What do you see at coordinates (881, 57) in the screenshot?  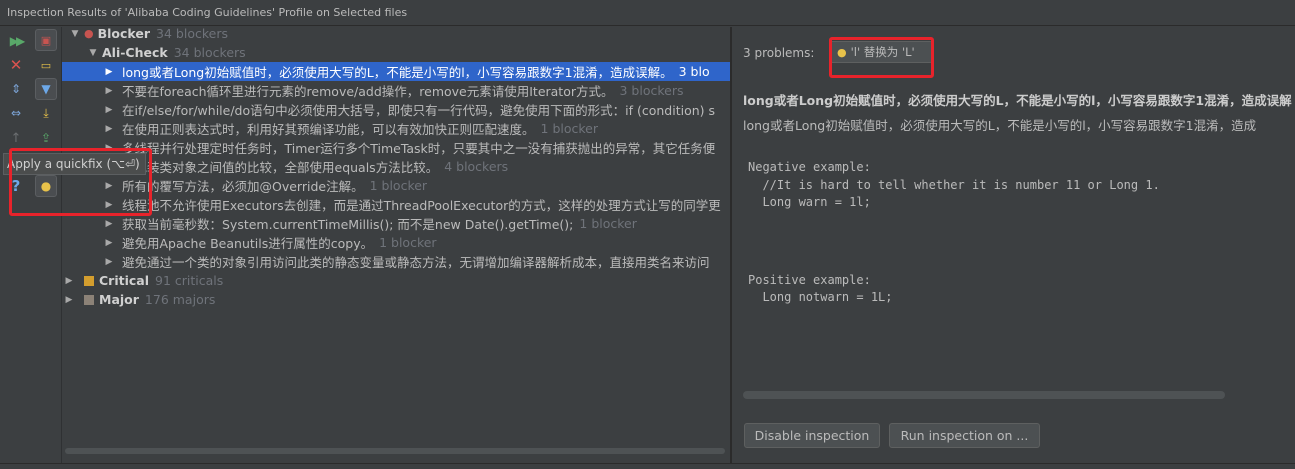 I see `highlight-box-quickfix-button` at bounding box center [881, 57].